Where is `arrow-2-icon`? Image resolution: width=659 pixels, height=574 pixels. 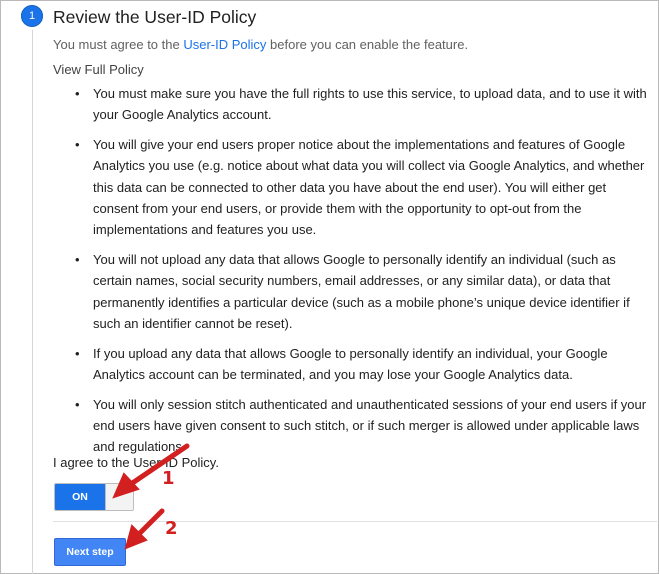 arrow-2-icon is located at coordinates (144, 529).